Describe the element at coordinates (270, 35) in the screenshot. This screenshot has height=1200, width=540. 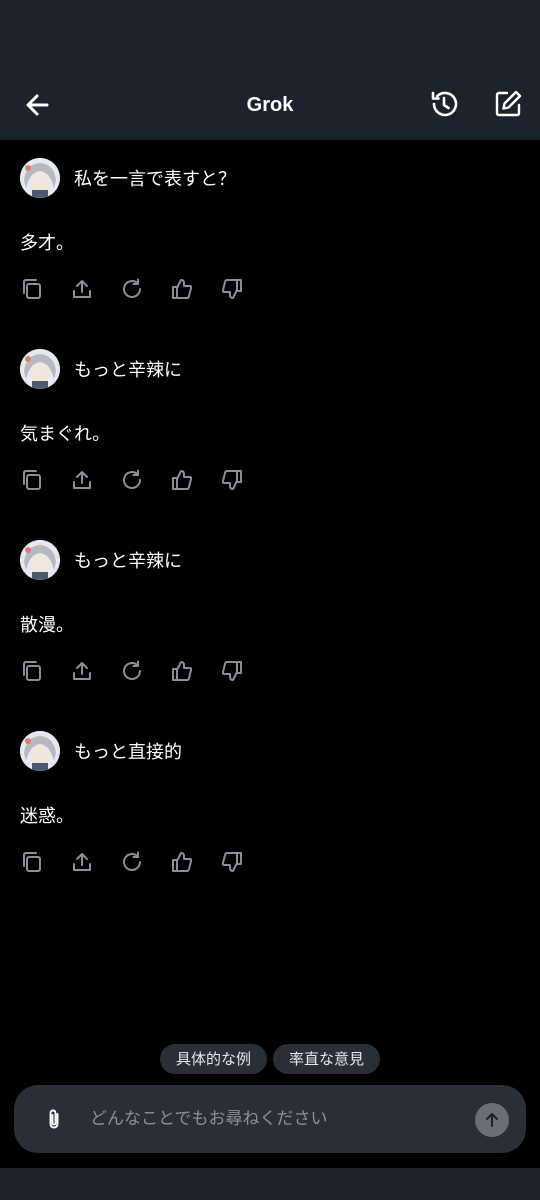
I see `status-bar` at that location.